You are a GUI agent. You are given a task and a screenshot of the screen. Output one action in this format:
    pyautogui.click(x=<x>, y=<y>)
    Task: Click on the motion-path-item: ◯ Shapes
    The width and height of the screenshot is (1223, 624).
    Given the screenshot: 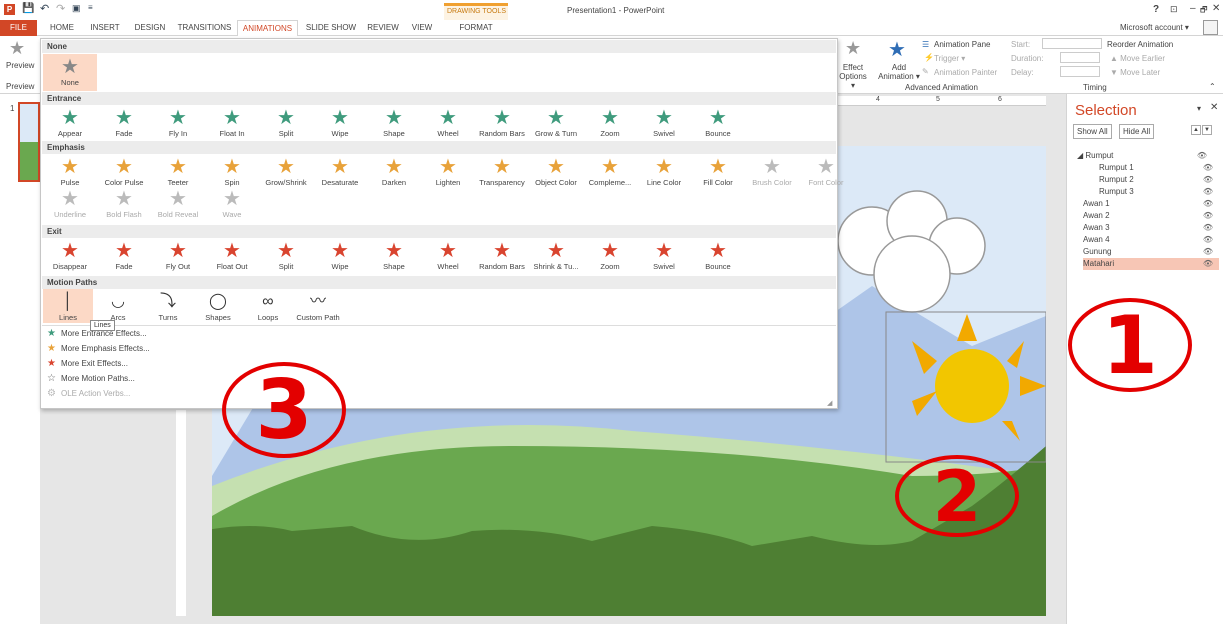 What is the action you would take?
    pyautogui.click(x=218, y=306)
    